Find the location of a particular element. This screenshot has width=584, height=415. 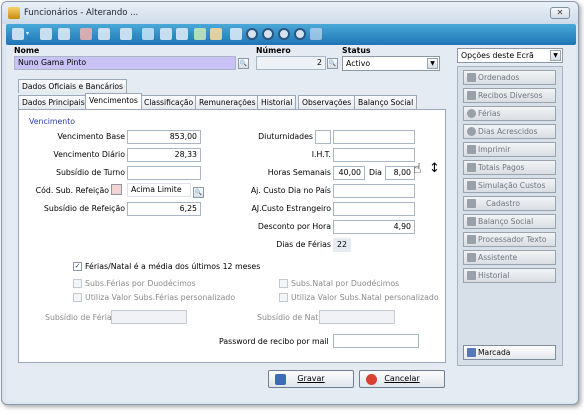

sidebar-item-historial: Historial is located at coordinates (509, 275).